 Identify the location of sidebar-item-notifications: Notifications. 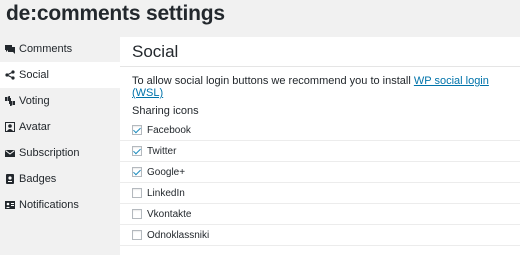
(60, 205).